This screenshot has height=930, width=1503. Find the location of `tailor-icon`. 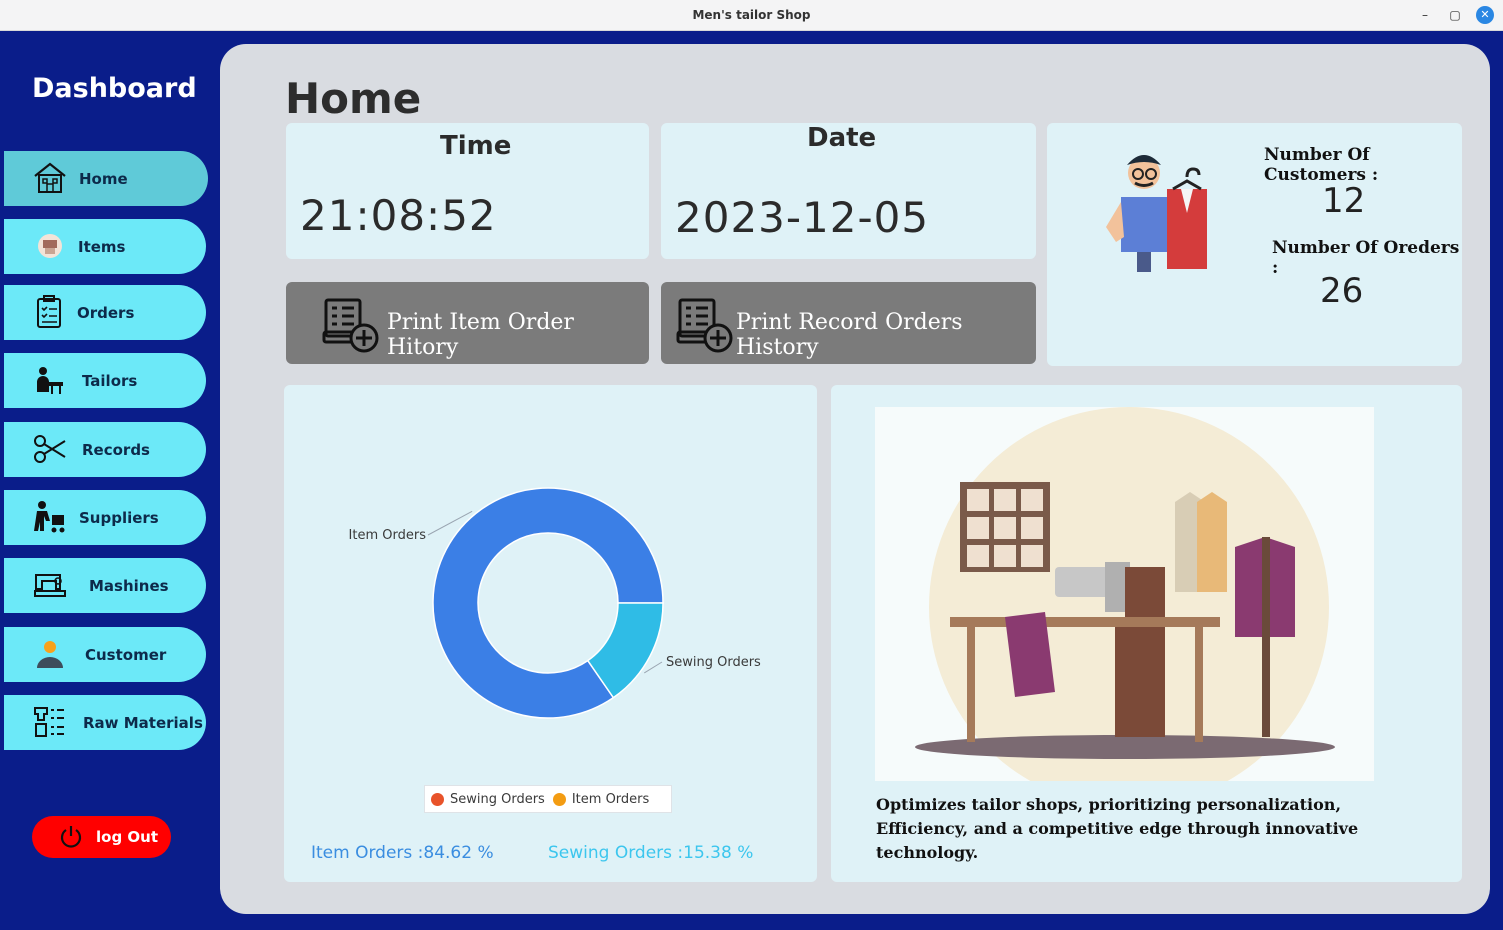

tailor-icon is located at coordinates (50, 380).